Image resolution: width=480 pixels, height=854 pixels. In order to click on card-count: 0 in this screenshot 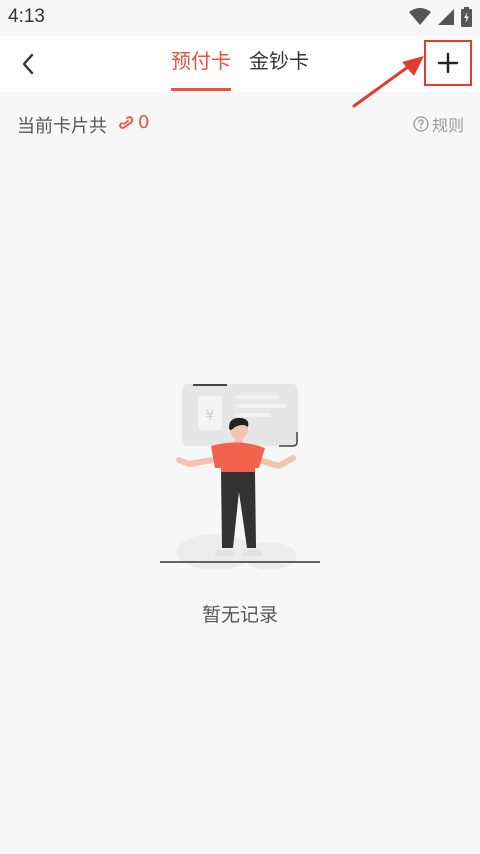, I will do `click(133, 122)`.